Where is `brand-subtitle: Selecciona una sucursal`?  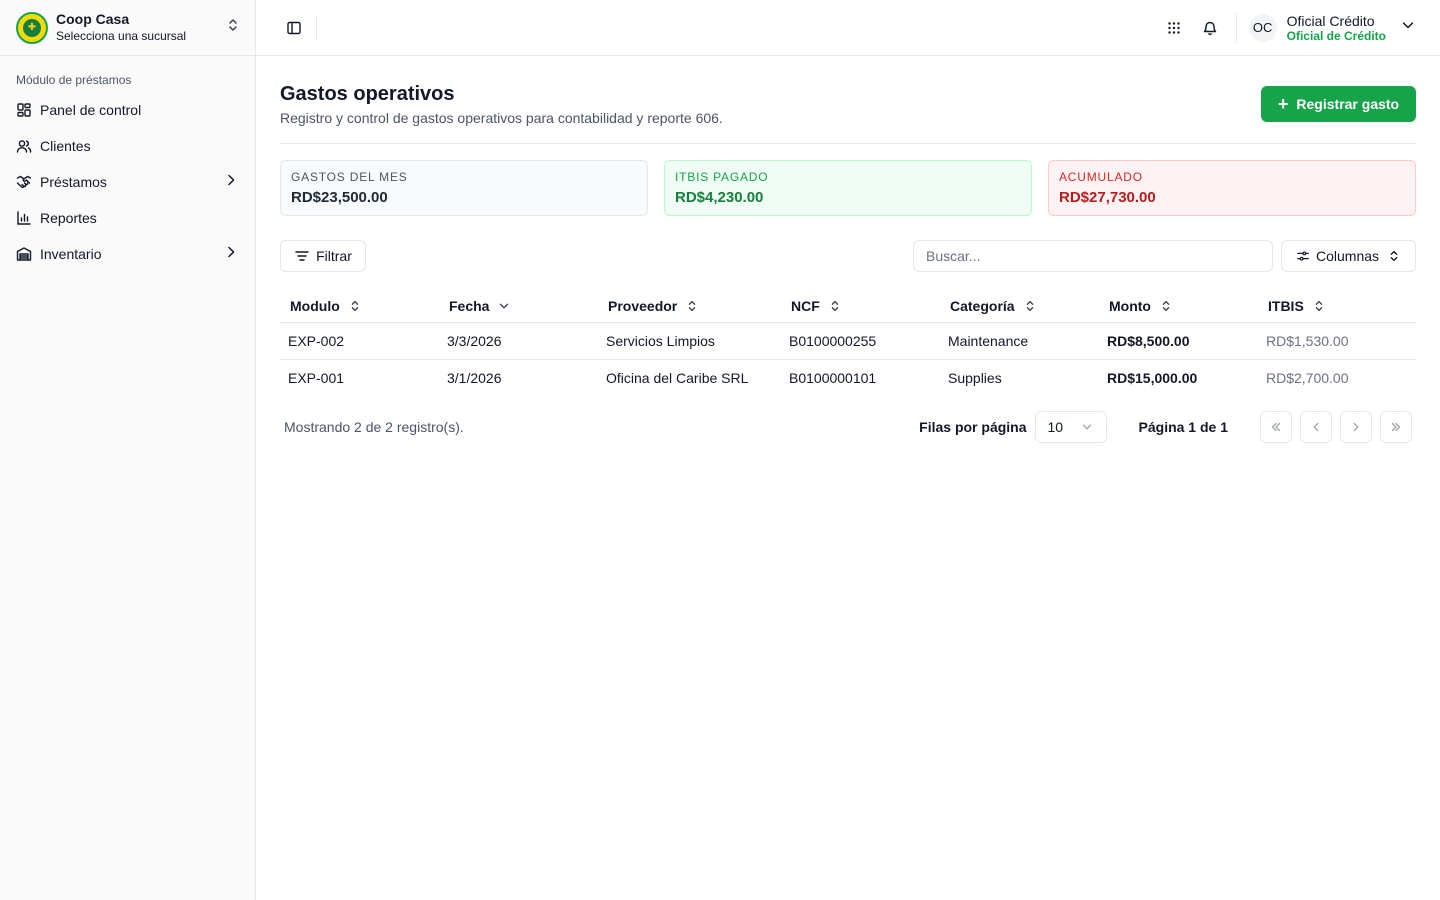
brand-subtitle: Selecciona una sucursal is located at coordinates (121, 36).